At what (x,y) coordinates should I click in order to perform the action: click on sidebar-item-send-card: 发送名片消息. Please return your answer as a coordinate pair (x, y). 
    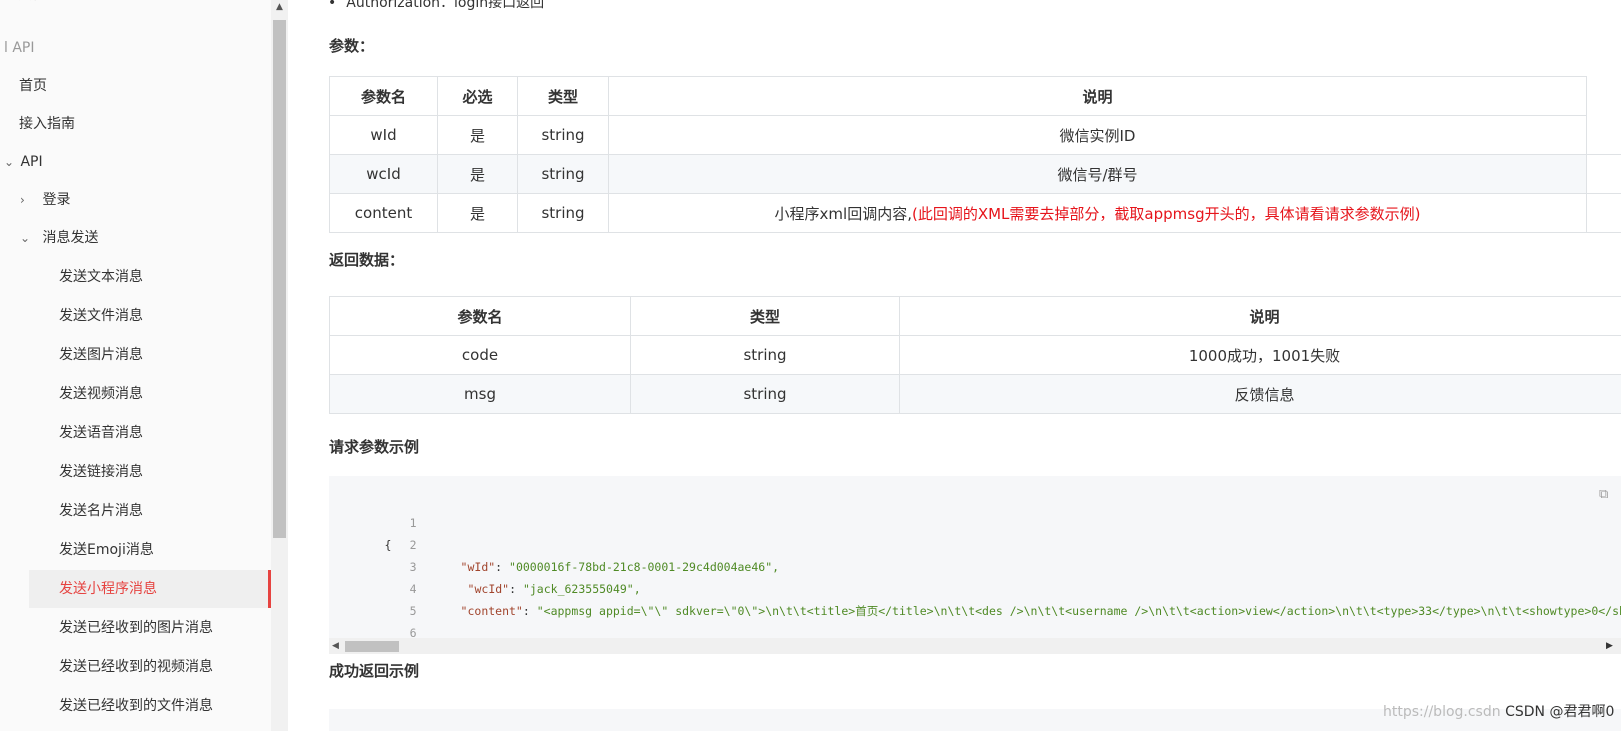
    Looking at the image, I should click on (165, 511).